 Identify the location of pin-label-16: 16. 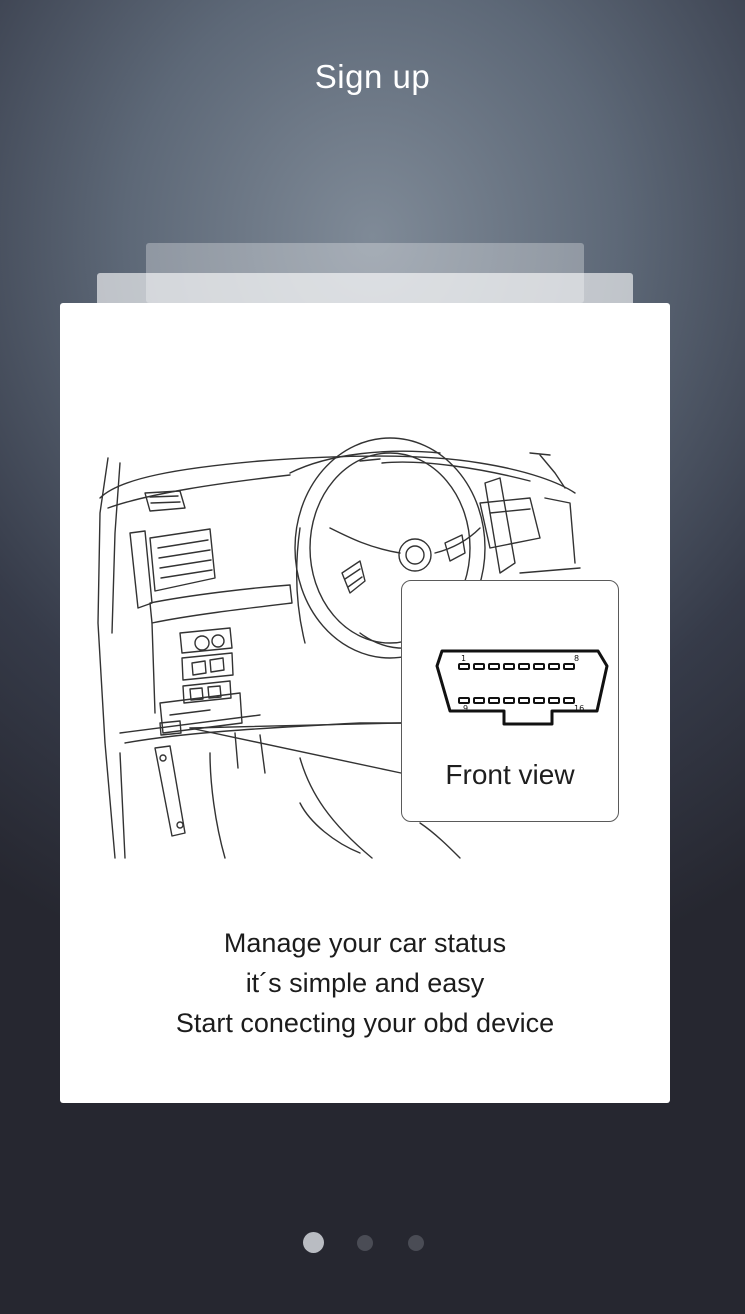
(579, 708).